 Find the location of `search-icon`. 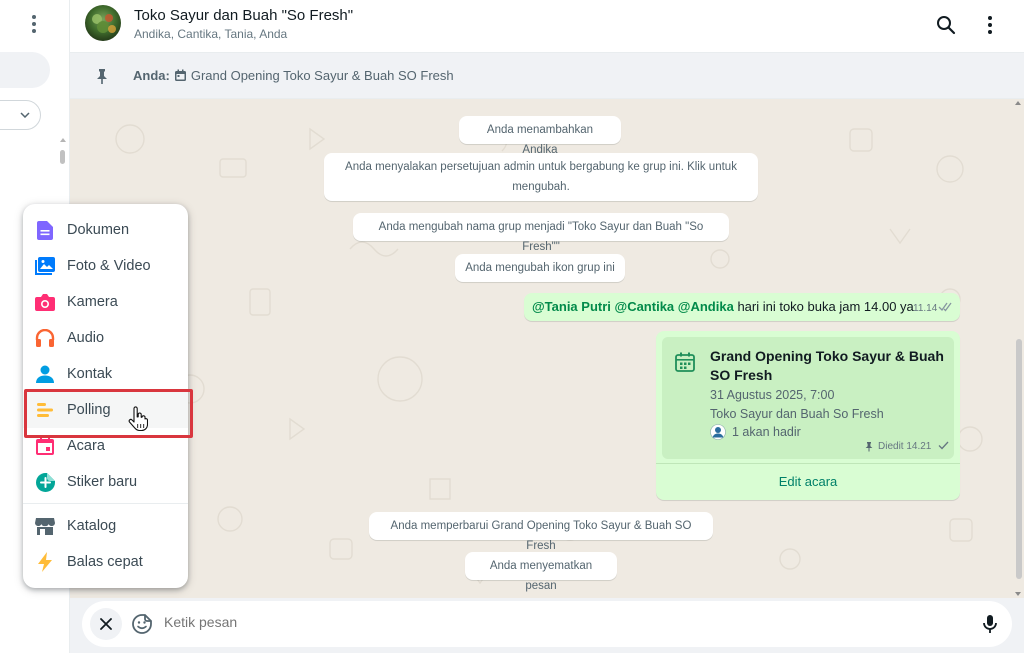

search-icon is located at coordinates (946, 25).